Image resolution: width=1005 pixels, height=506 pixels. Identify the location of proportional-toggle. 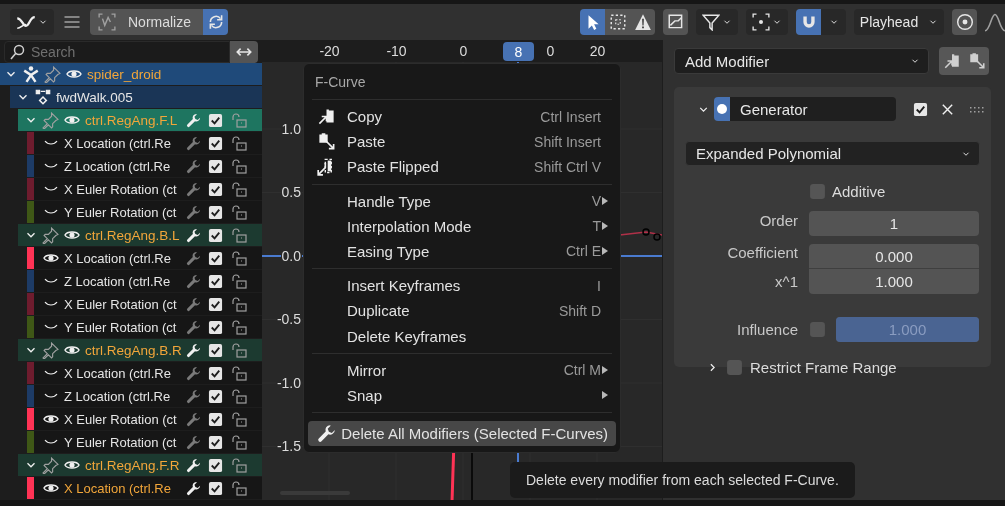
(964, 22).